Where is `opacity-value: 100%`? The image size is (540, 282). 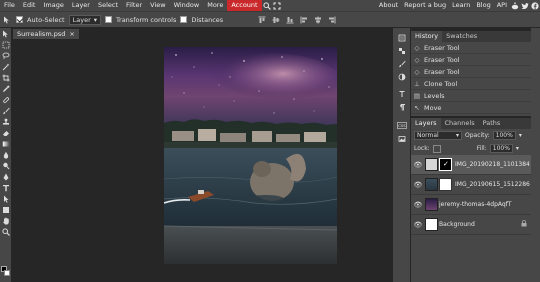 opacity-value: 100% is located at coordinates (504, 135).